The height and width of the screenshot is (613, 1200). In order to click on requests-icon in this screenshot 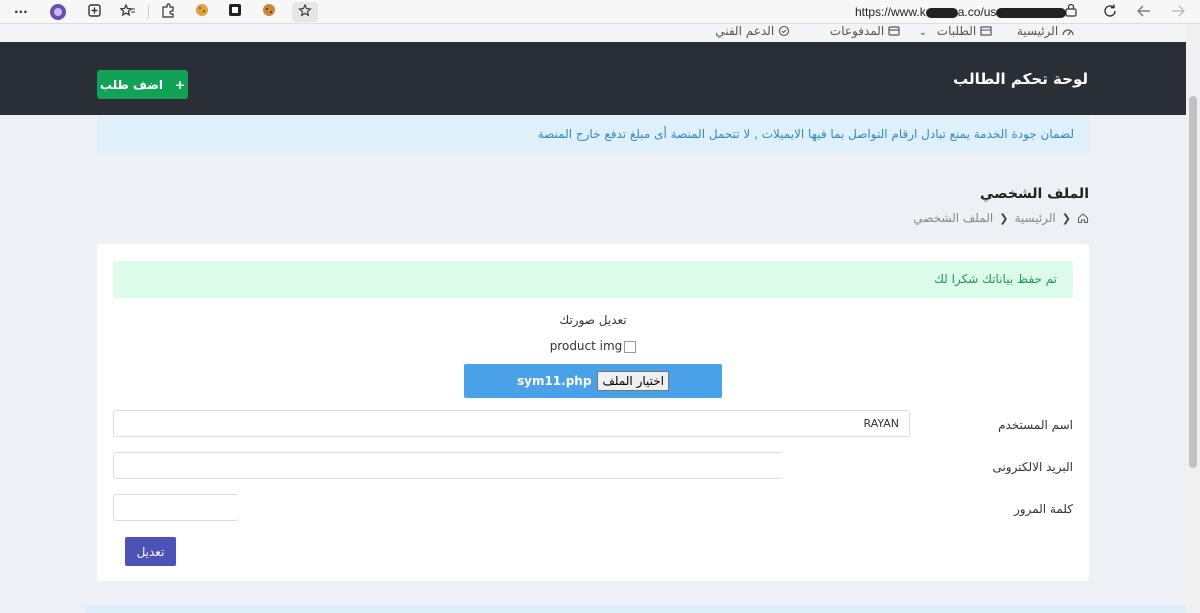, I will do `click(986, 31)`.